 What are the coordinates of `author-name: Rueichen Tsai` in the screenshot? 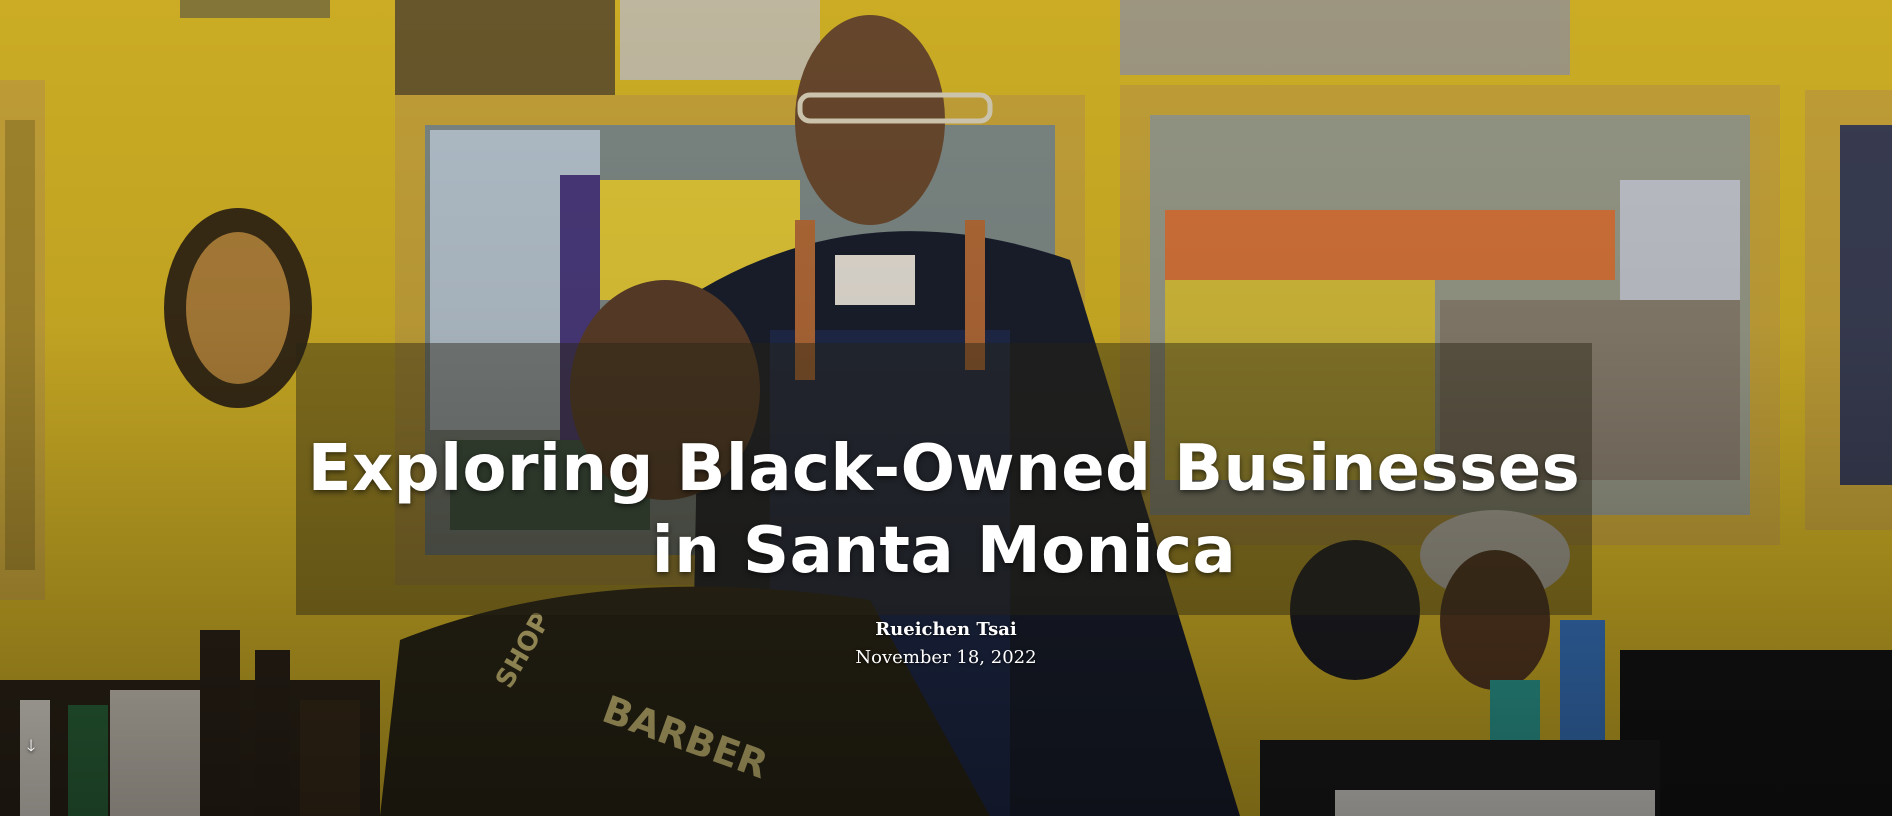 It's located at (946, 629).